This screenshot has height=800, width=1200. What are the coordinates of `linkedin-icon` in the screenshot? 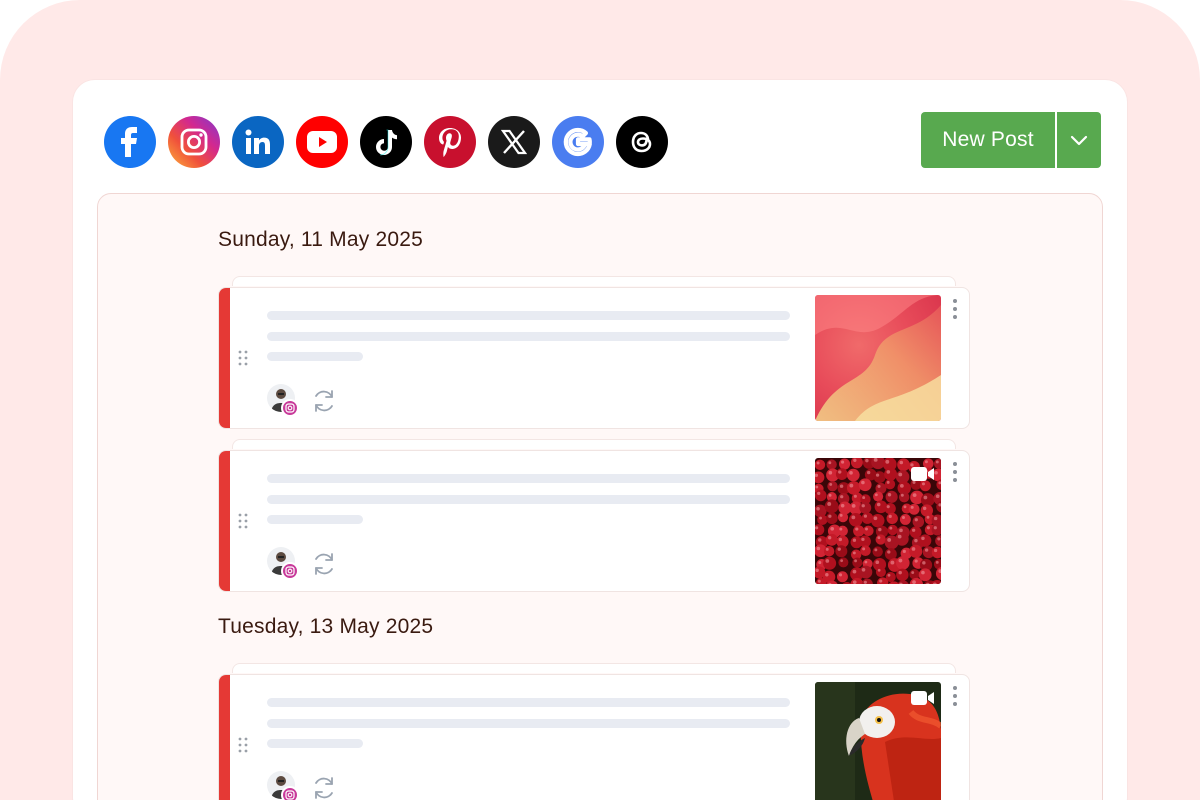 It's located at (258, 142).